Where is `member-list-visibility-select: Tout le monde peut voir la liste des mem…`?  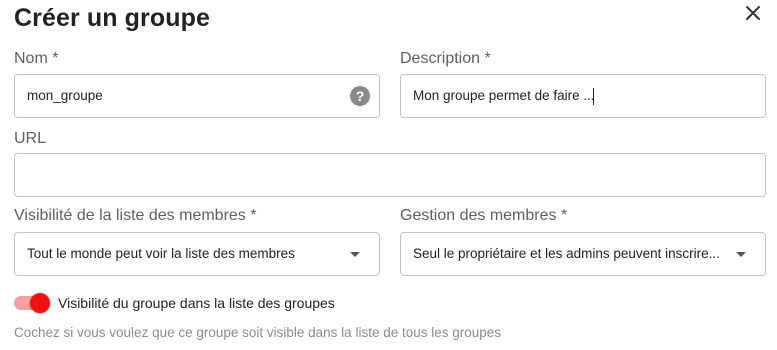 member-list-visibility-select: Tout le monde peut voir la liste des mem… is located at coordinates (197, 254).